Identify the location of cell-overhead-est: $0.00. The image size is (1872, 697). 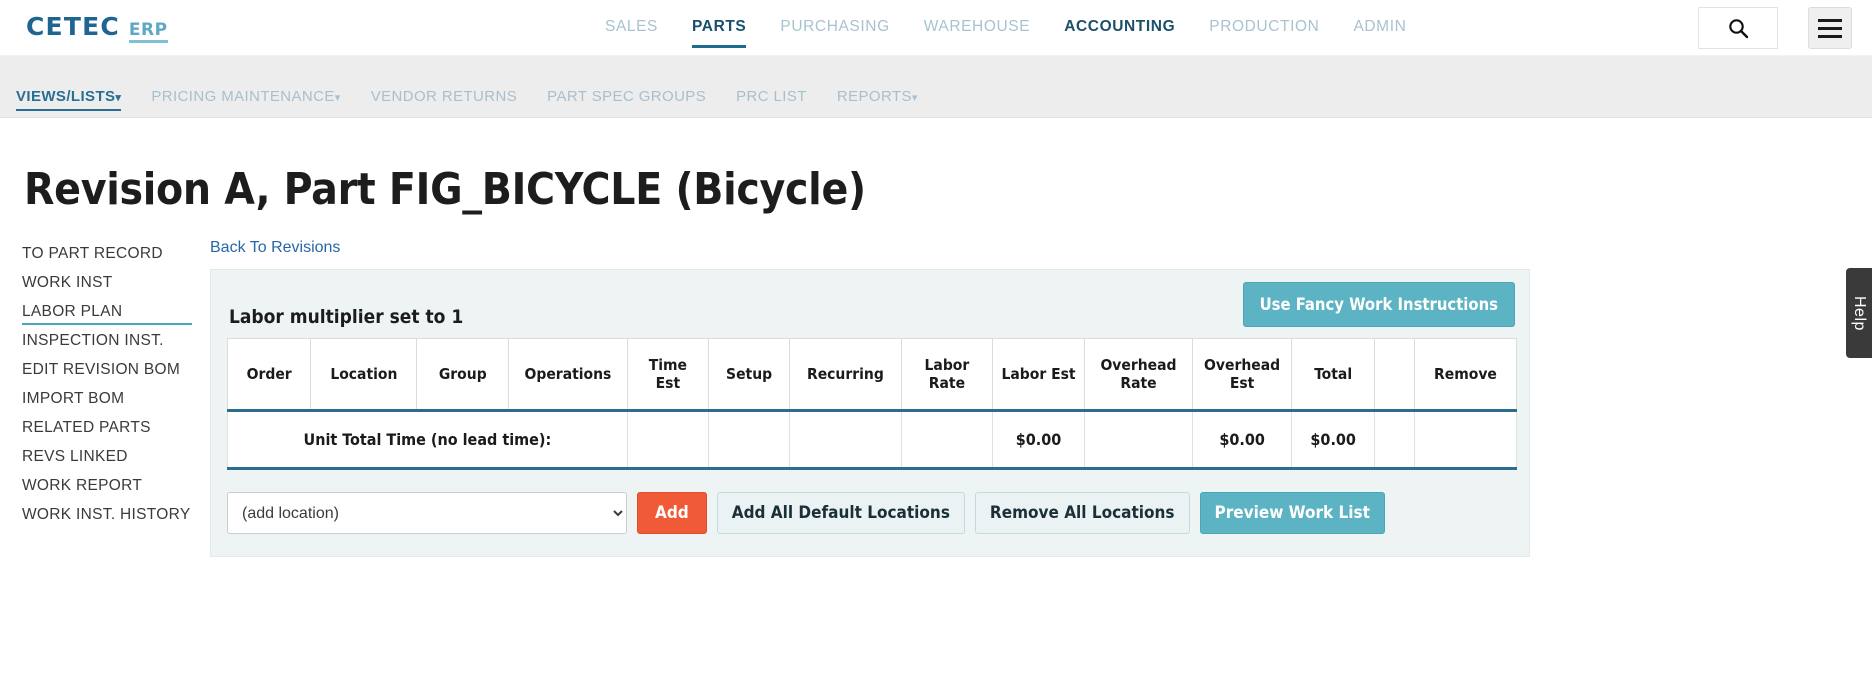
(1242, 440).